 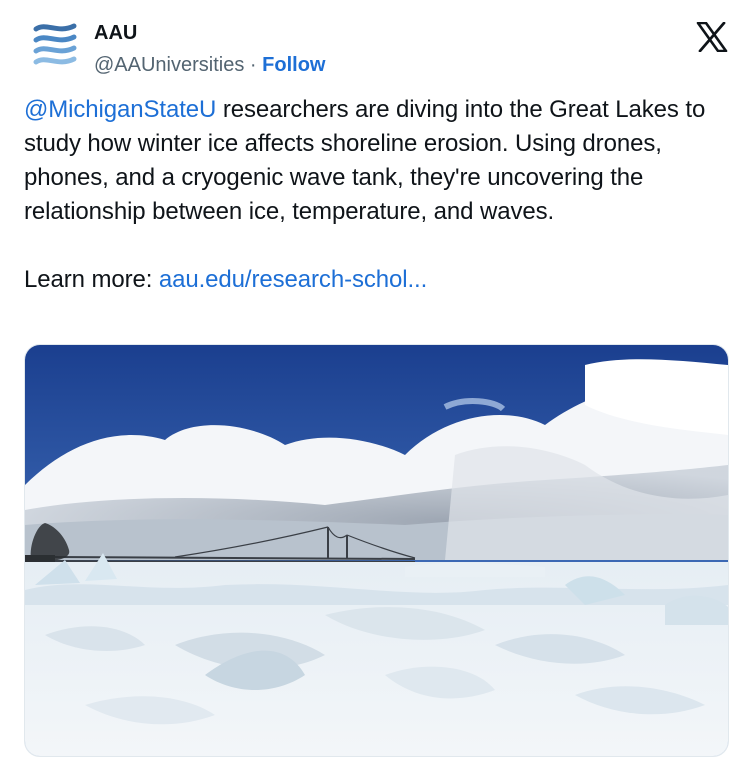 What do you see at coordinates (209, 33) in the screenshot?
I see `display-name: AAU` at bounding box center [209, 33].